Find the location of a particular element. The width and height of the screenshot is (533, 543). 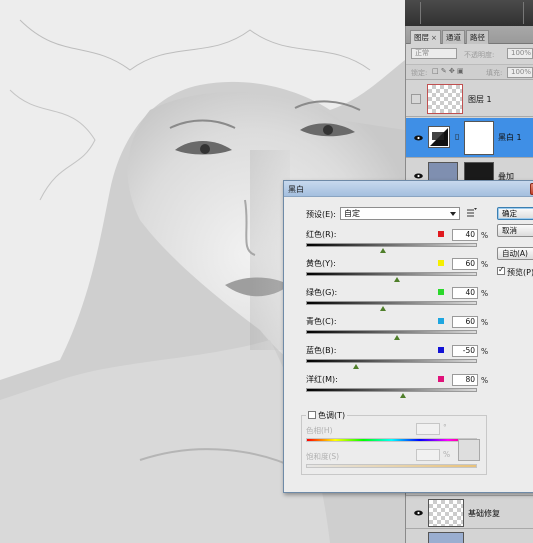

auto-button: 自动(A) is located at coordinates (515, 253).